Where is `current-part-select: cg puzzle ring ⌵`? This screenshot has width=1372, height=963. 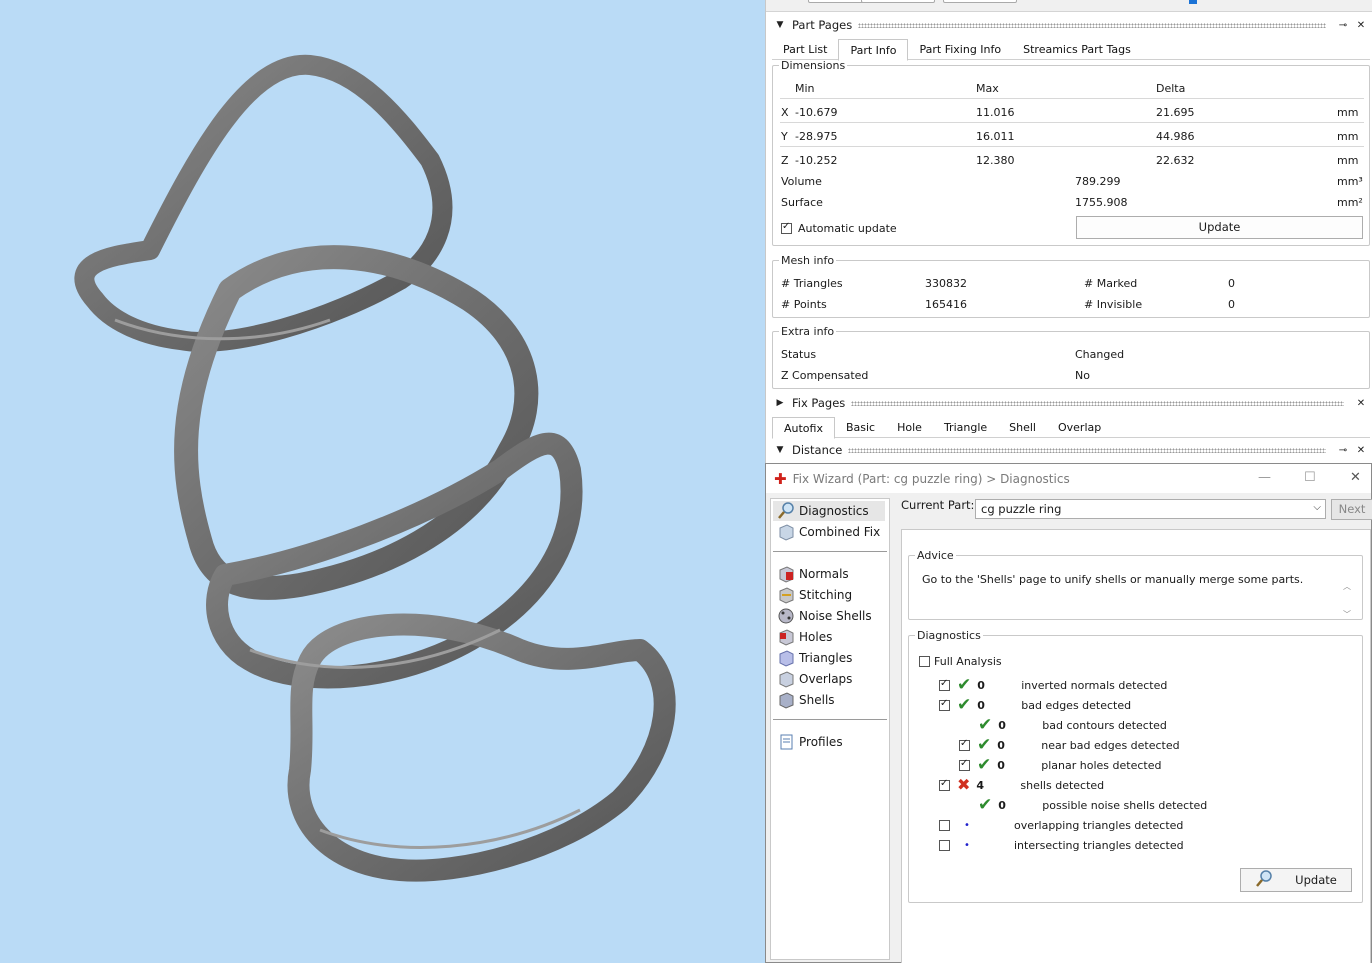 current-part-select: cg puzzle ring ⌵ is located at coordinates (1150, 509).